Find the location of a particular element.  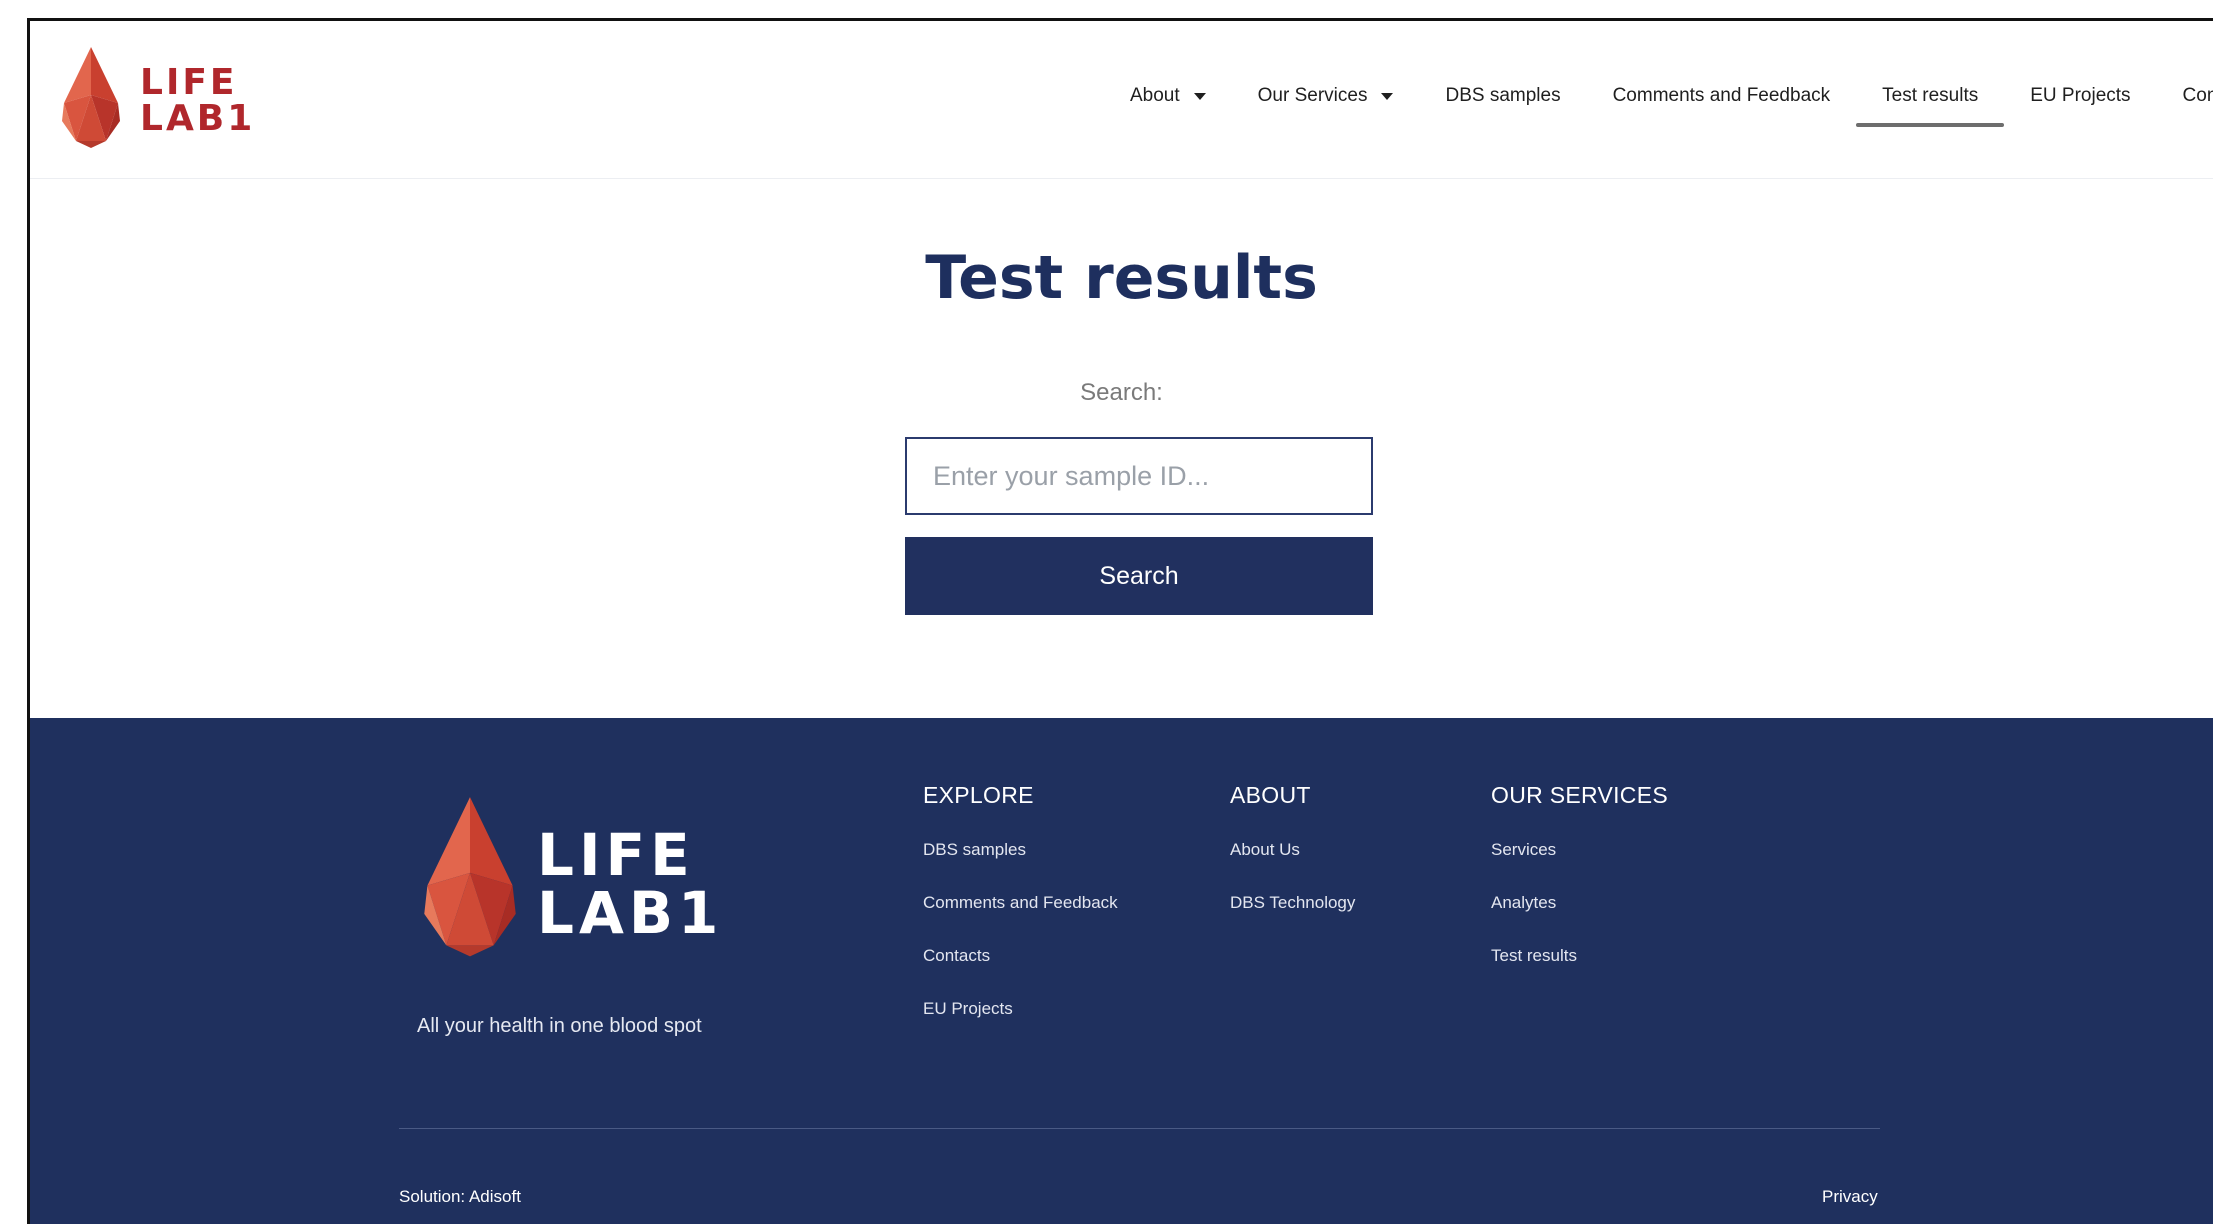

nav-item-label: Contacts is located at coordinates (2197, 95).